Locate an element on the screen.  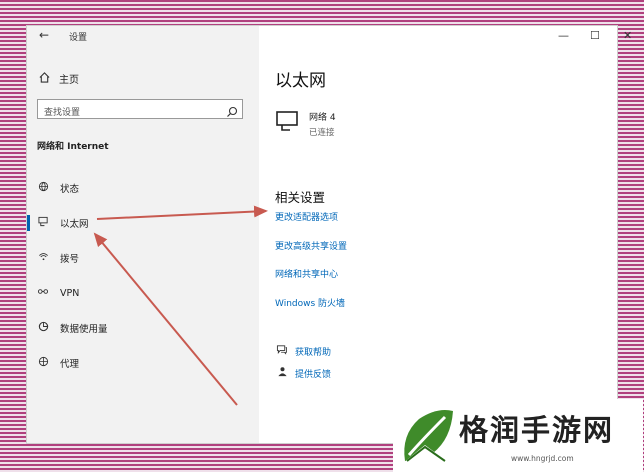
link-windows-firewall: Windows 防火墙 is located at coordinates (310, 302).